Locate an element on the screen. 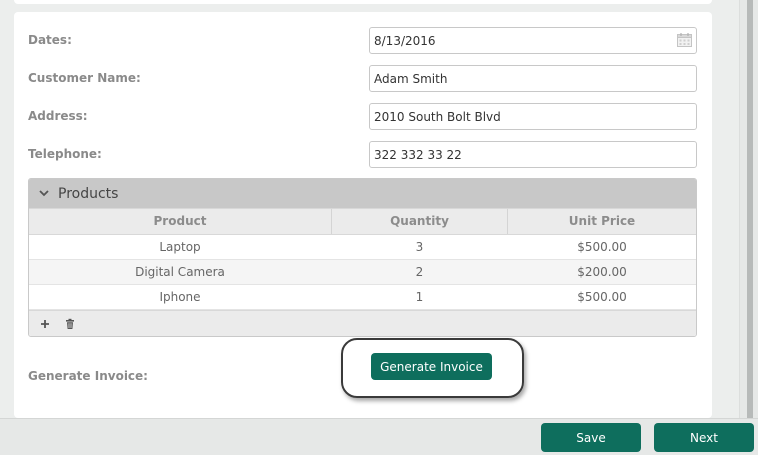 Image resolution: width=758 pixels, height=455 pixels. address-label: Address: is located at coordinates (58, 116).